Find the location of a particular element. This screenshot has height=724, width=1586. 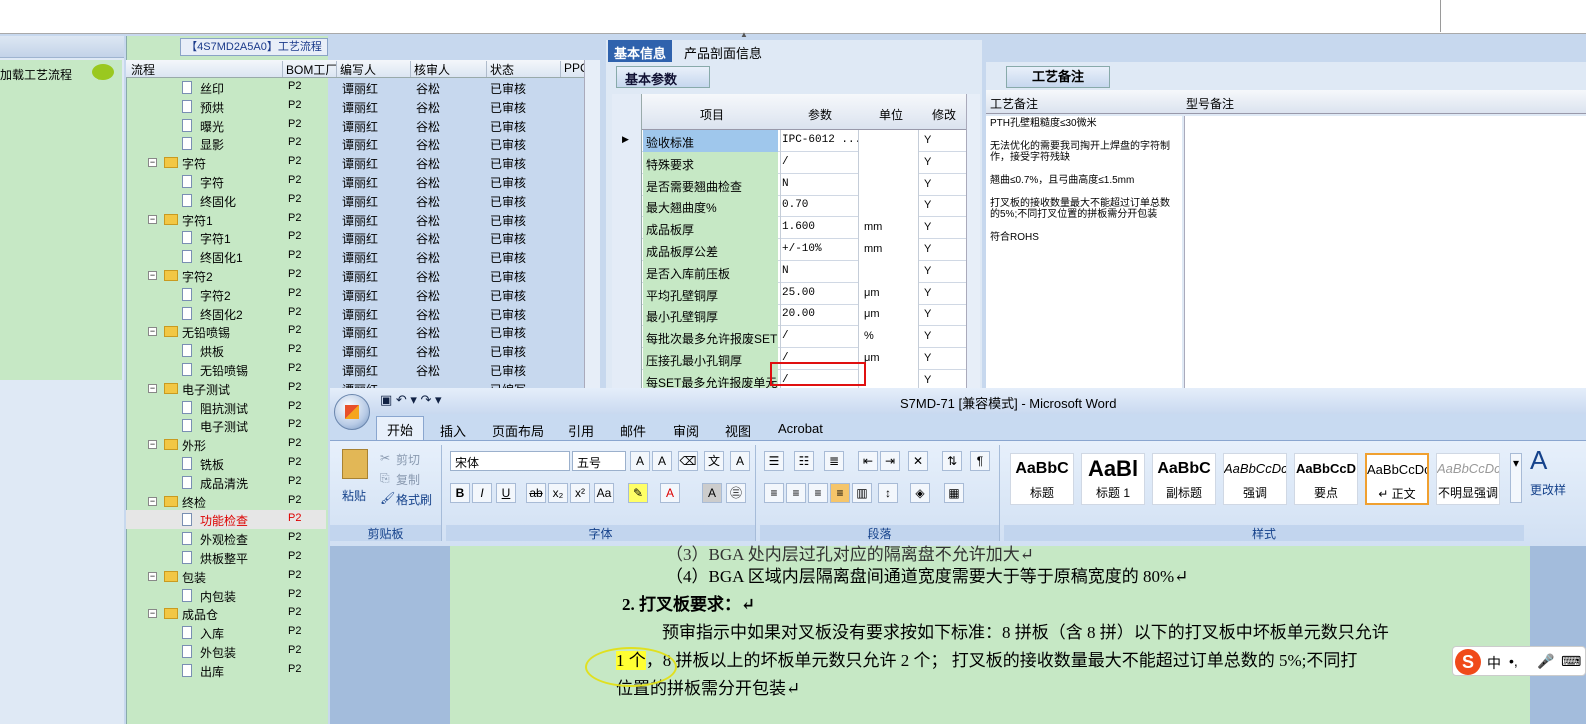

shrink-font-icon: A is located at coordinates (662, 461).